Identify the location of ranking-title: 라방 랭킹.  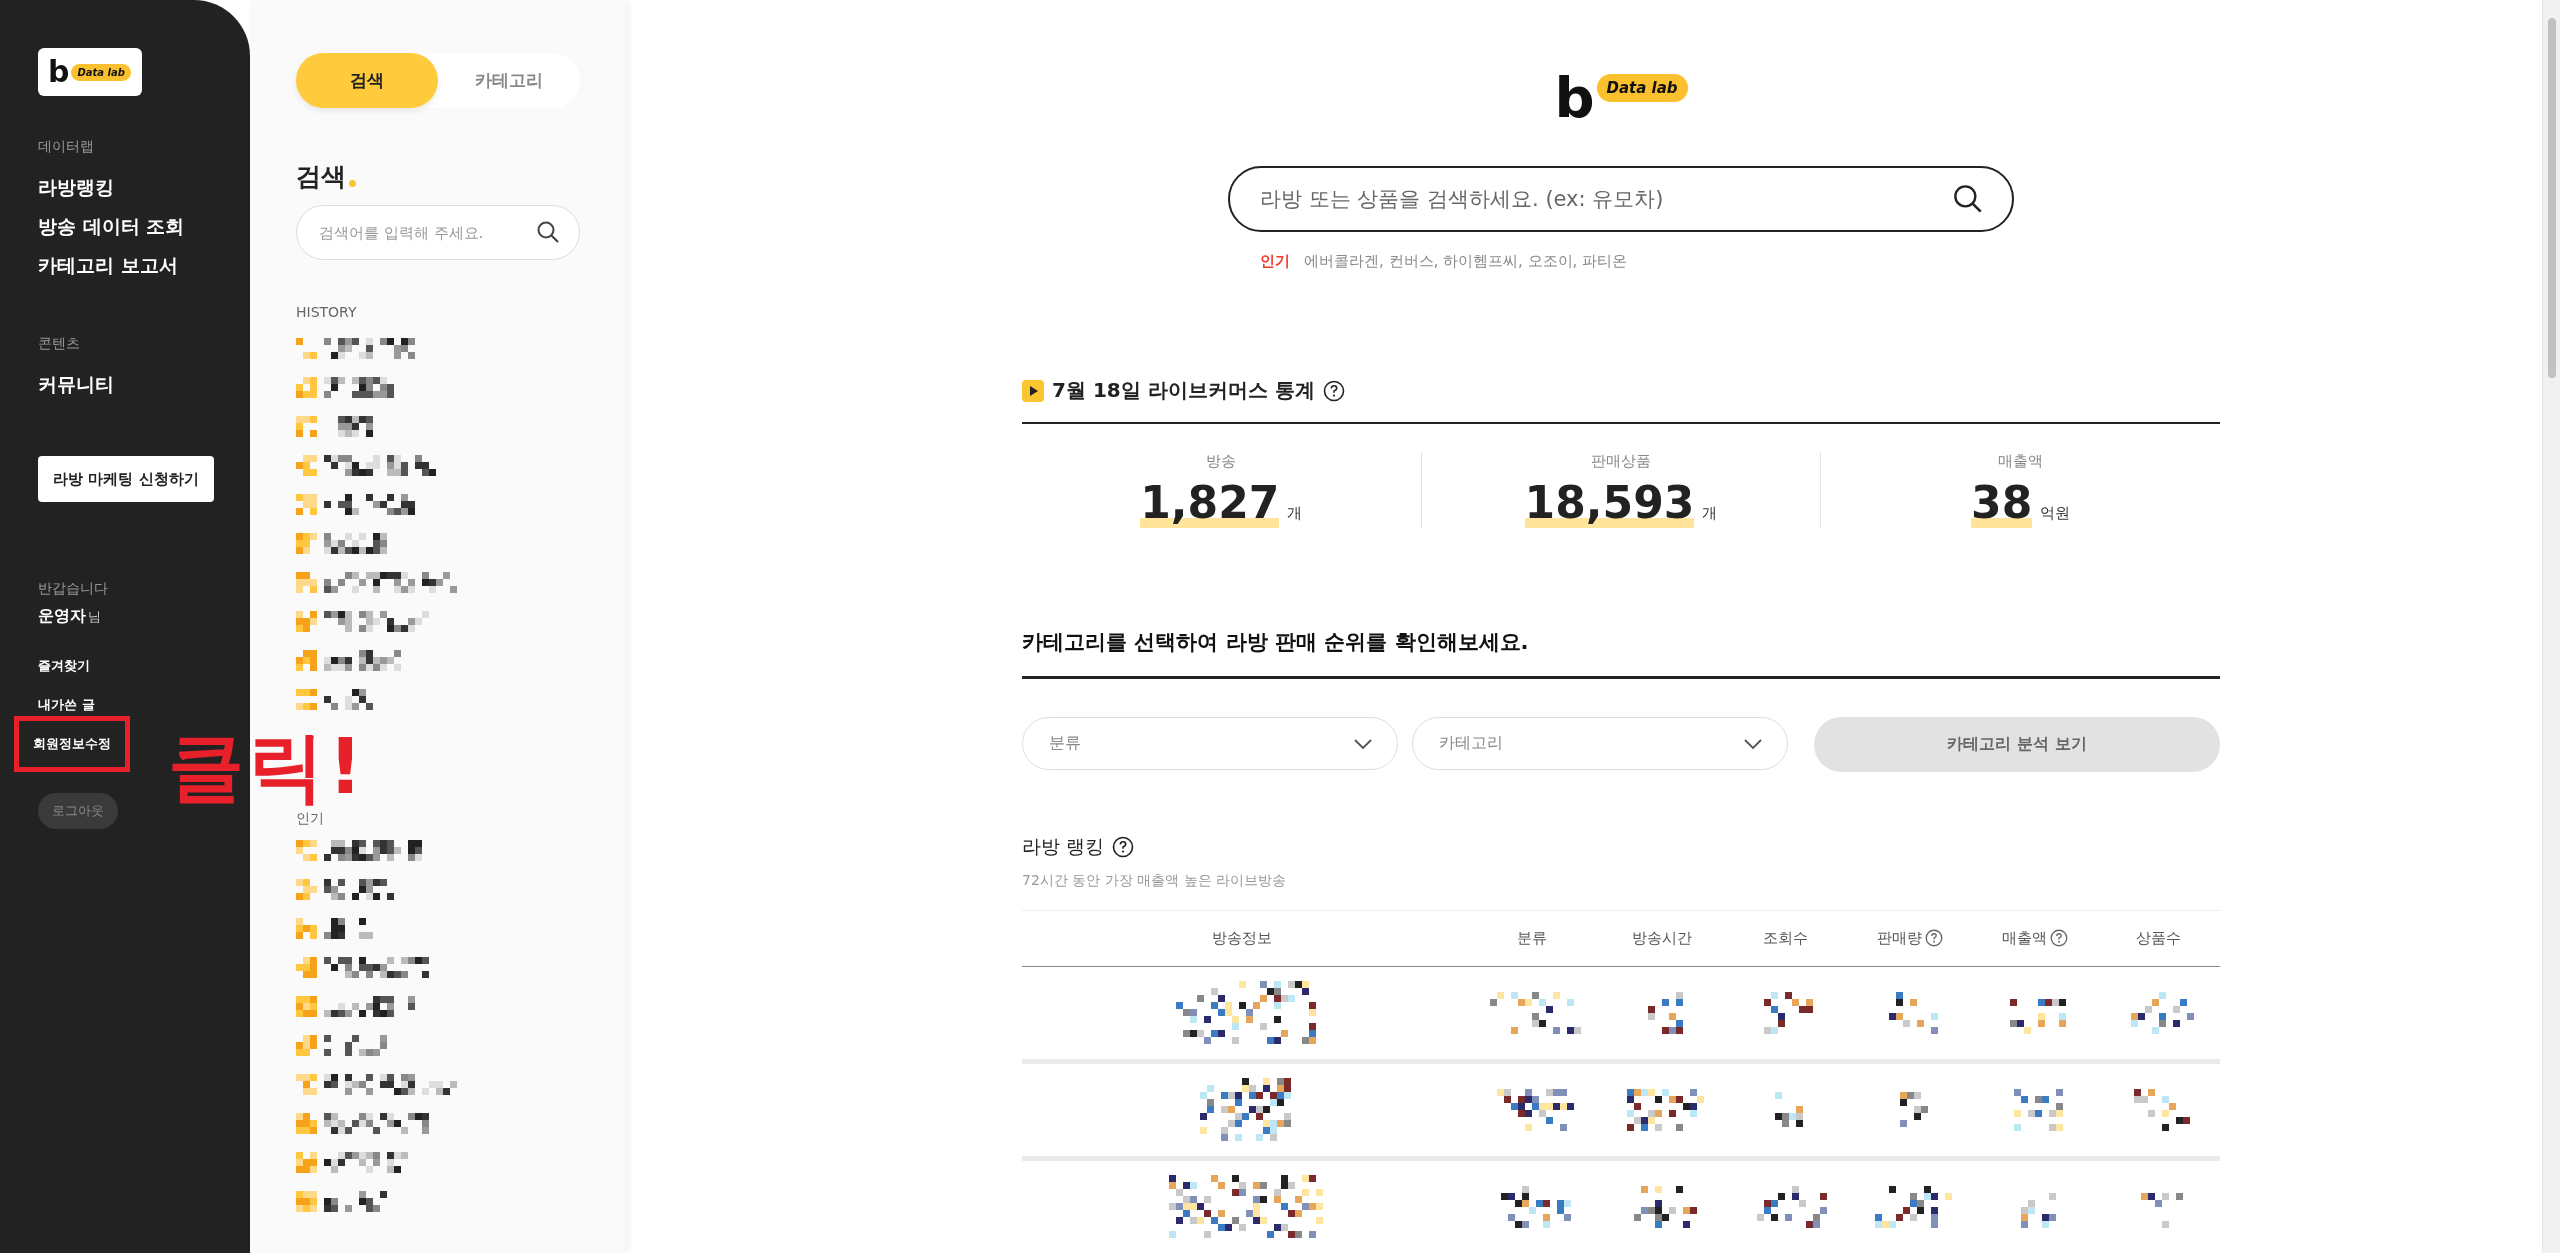
(1063, 846).